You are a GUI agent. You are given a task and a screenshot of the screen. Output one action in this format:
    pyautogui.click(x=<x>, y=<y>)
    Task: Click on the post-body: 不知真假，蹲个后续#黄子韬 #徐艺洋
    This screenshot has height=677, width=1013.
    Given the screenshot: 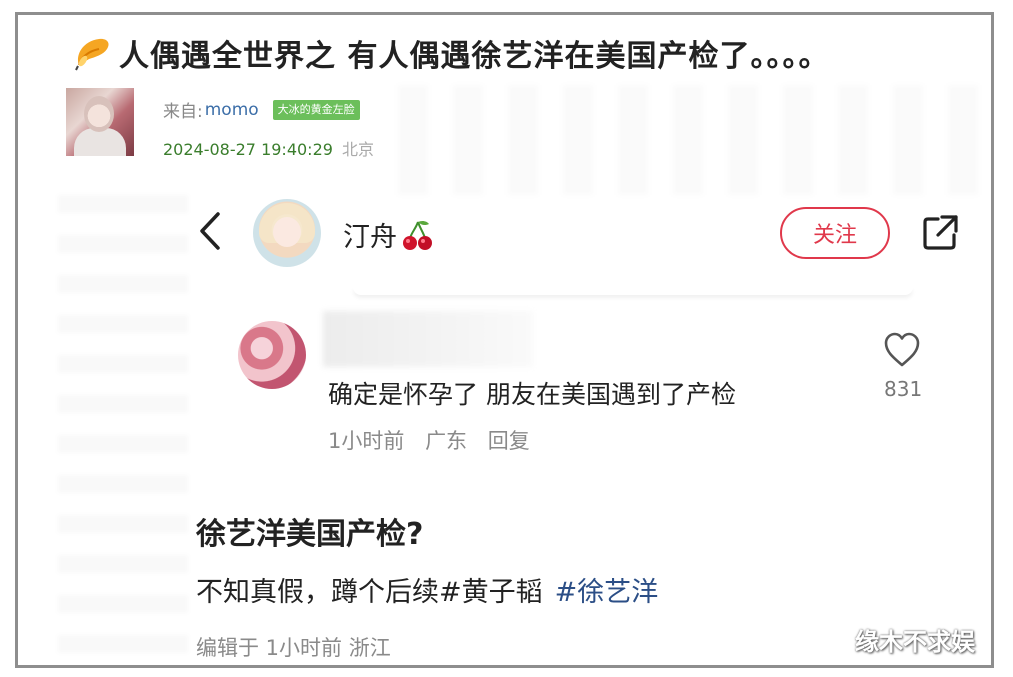 What is the action you would take?
    pyautogui.click(x=427, y=589)
    